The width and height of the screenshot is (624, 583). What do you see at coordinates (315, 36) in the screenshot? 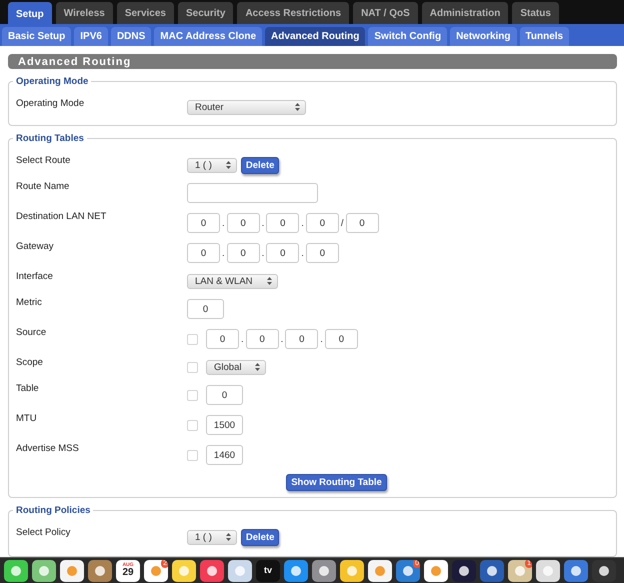
I see `sub-tab: Advanced Routing` at bounding box center [315, 36].